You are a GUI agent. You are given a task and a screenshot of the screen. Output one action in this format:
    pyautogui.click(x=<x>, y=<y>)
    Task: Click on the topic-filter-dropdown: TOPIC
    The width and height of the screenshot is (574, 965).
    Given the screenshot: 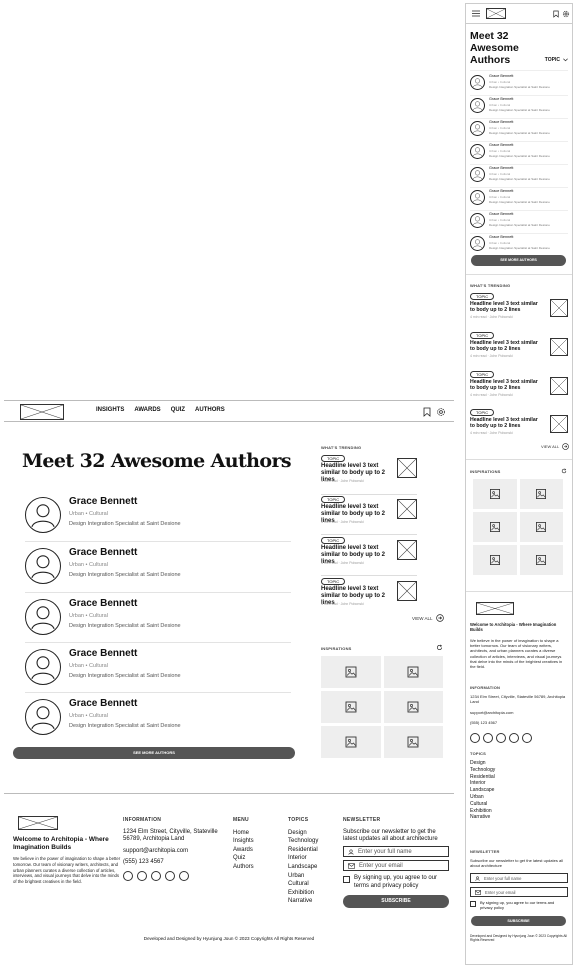 What is the action you would take?
    pyautogui.click(x=556, y=60)
    